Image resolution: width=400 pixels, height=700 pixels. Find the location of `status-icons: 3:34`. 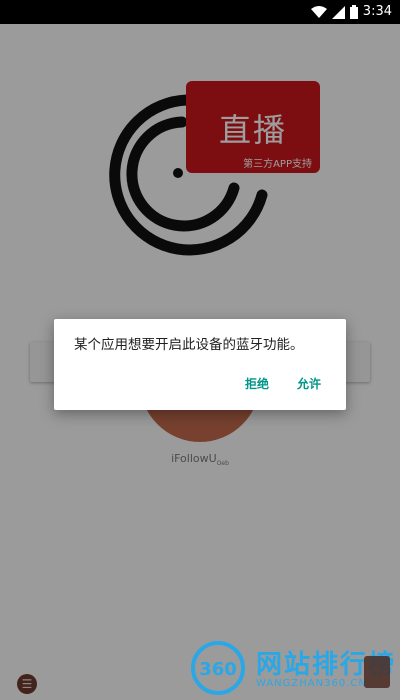

status-icons: 3:34 is located at coordinates (351, 12).